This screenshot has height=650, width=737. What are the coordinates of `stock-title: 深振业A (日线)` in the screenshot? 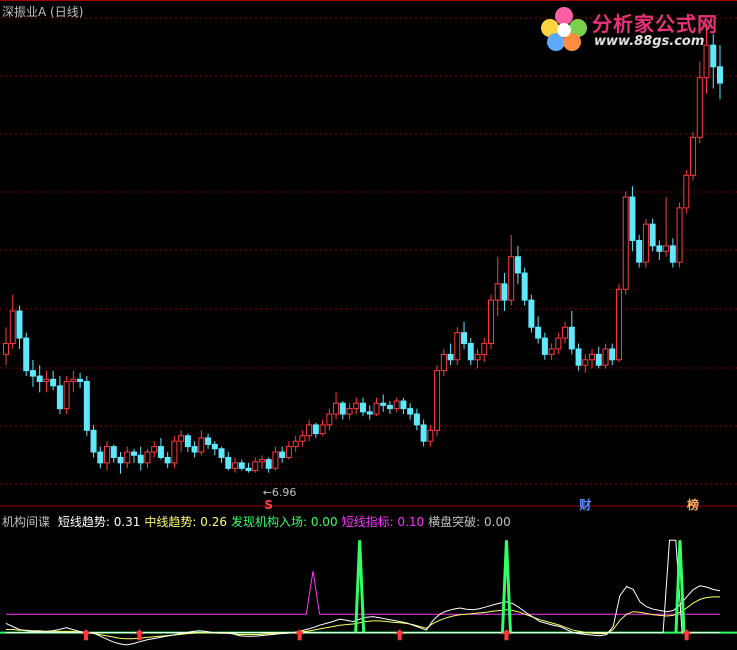 It's located at (43, 12).